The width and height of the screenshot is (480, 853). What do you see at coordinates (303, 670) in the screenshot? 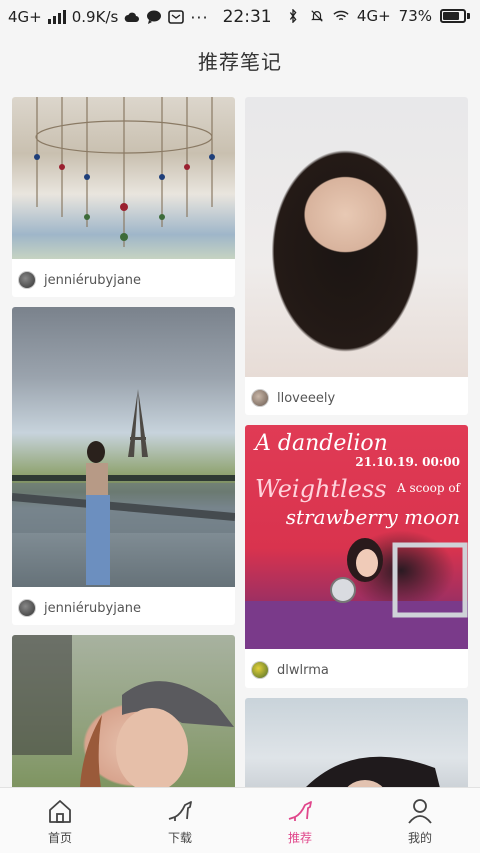
I see `author-name: dlwlrma` at bounding box center [303, 670].